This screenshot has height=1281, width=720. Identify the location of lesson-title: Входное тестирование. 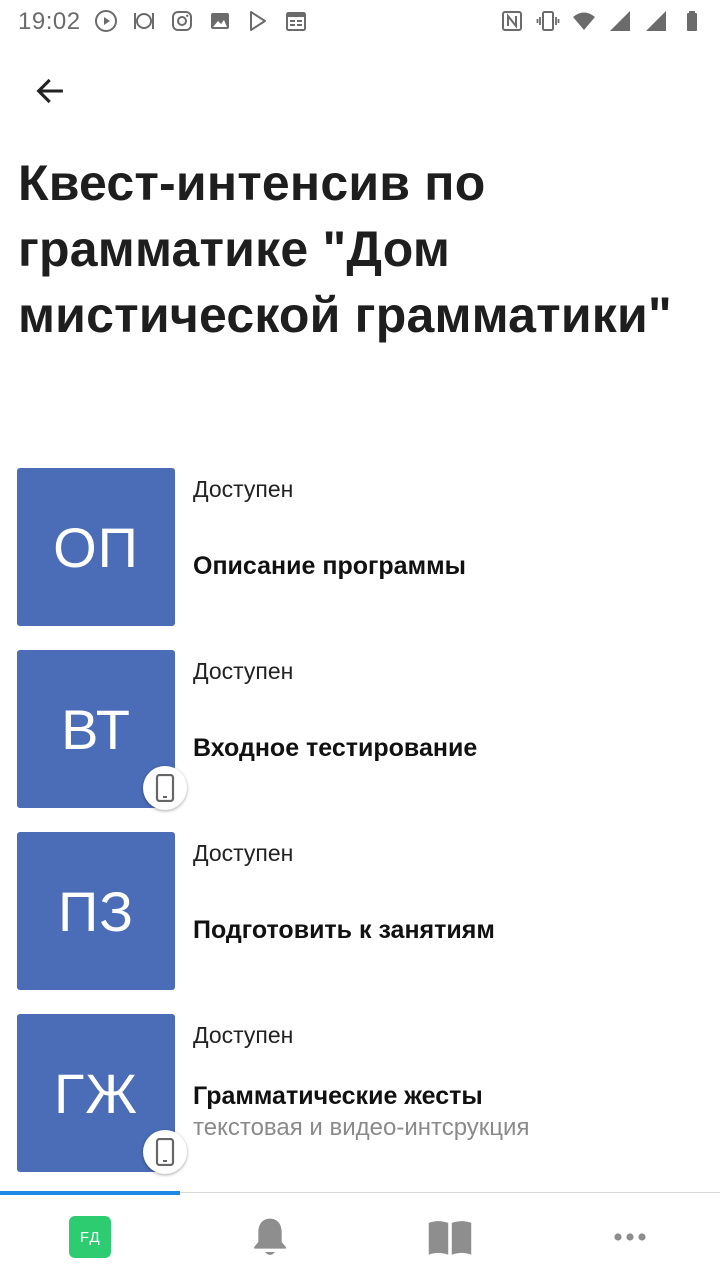
(335, 748).